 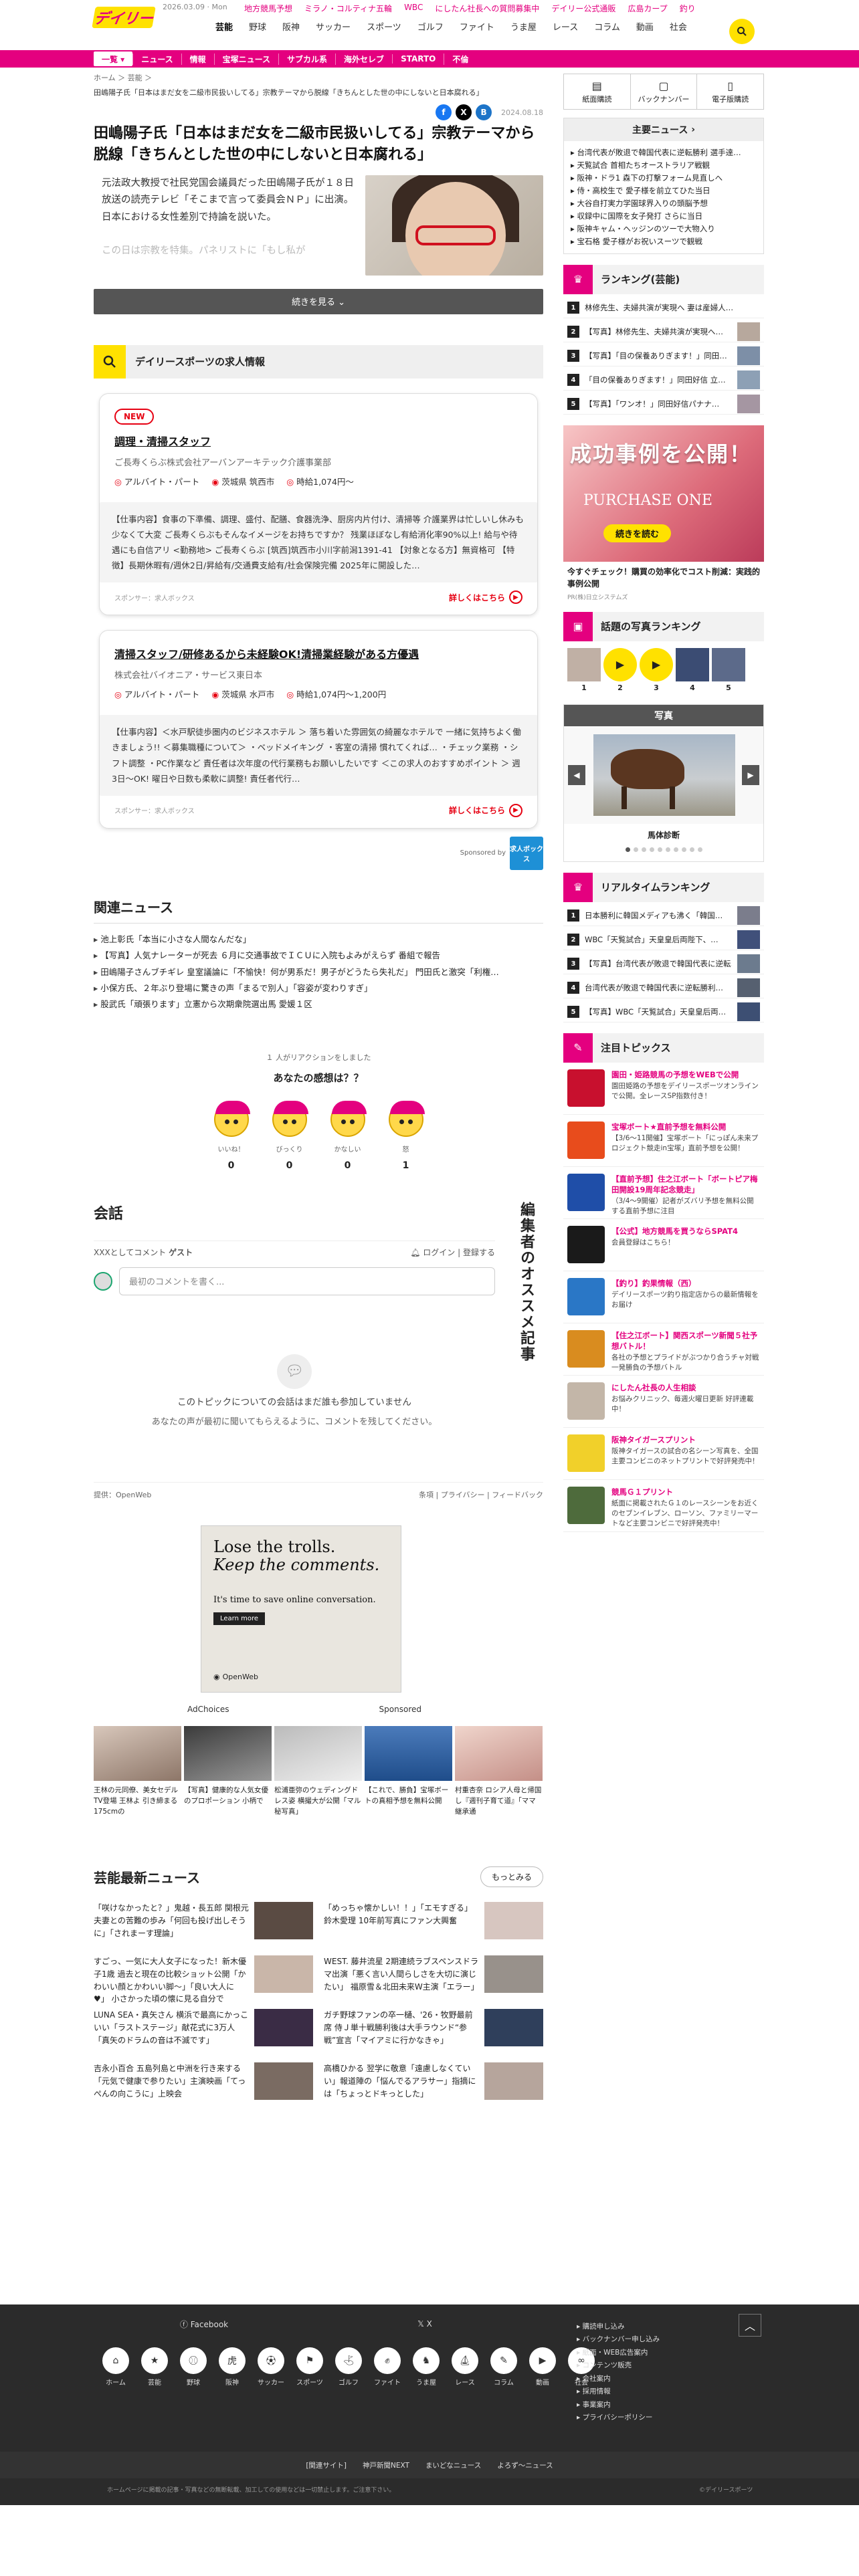 What do you see at coordinates (198, 59) in the screenshot?
I see `subnav-item: 情報` at bounding box center [198, 59].